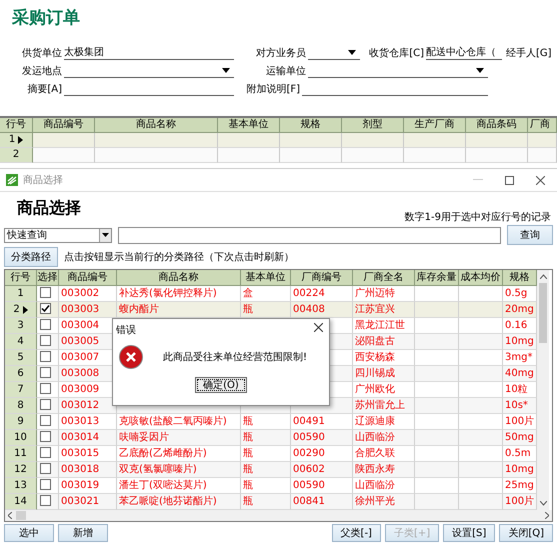 This screenshot has width=557, height=544. What do you see at coordinates (21, 454) in the screenshot?
I see `row-header: 11` at bounding box center [21, 454].